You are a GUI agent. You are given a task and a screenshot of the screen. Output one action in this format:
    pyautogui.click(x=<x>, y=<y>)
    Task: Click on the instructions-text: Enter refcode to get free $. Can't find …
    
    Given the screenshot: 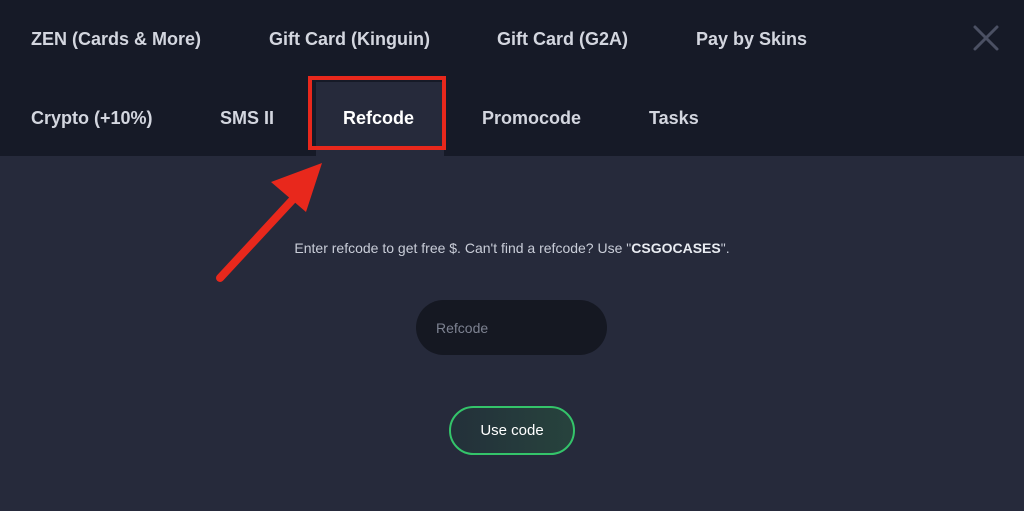 What is the action you would take?
    pyautogui.click(x=463, y=248)
    